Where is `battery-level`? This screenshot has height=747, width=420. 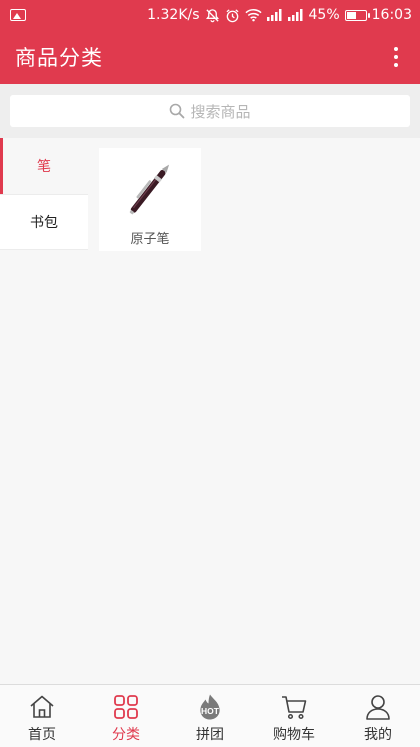
battery-level is located at coordinates (351, 15).